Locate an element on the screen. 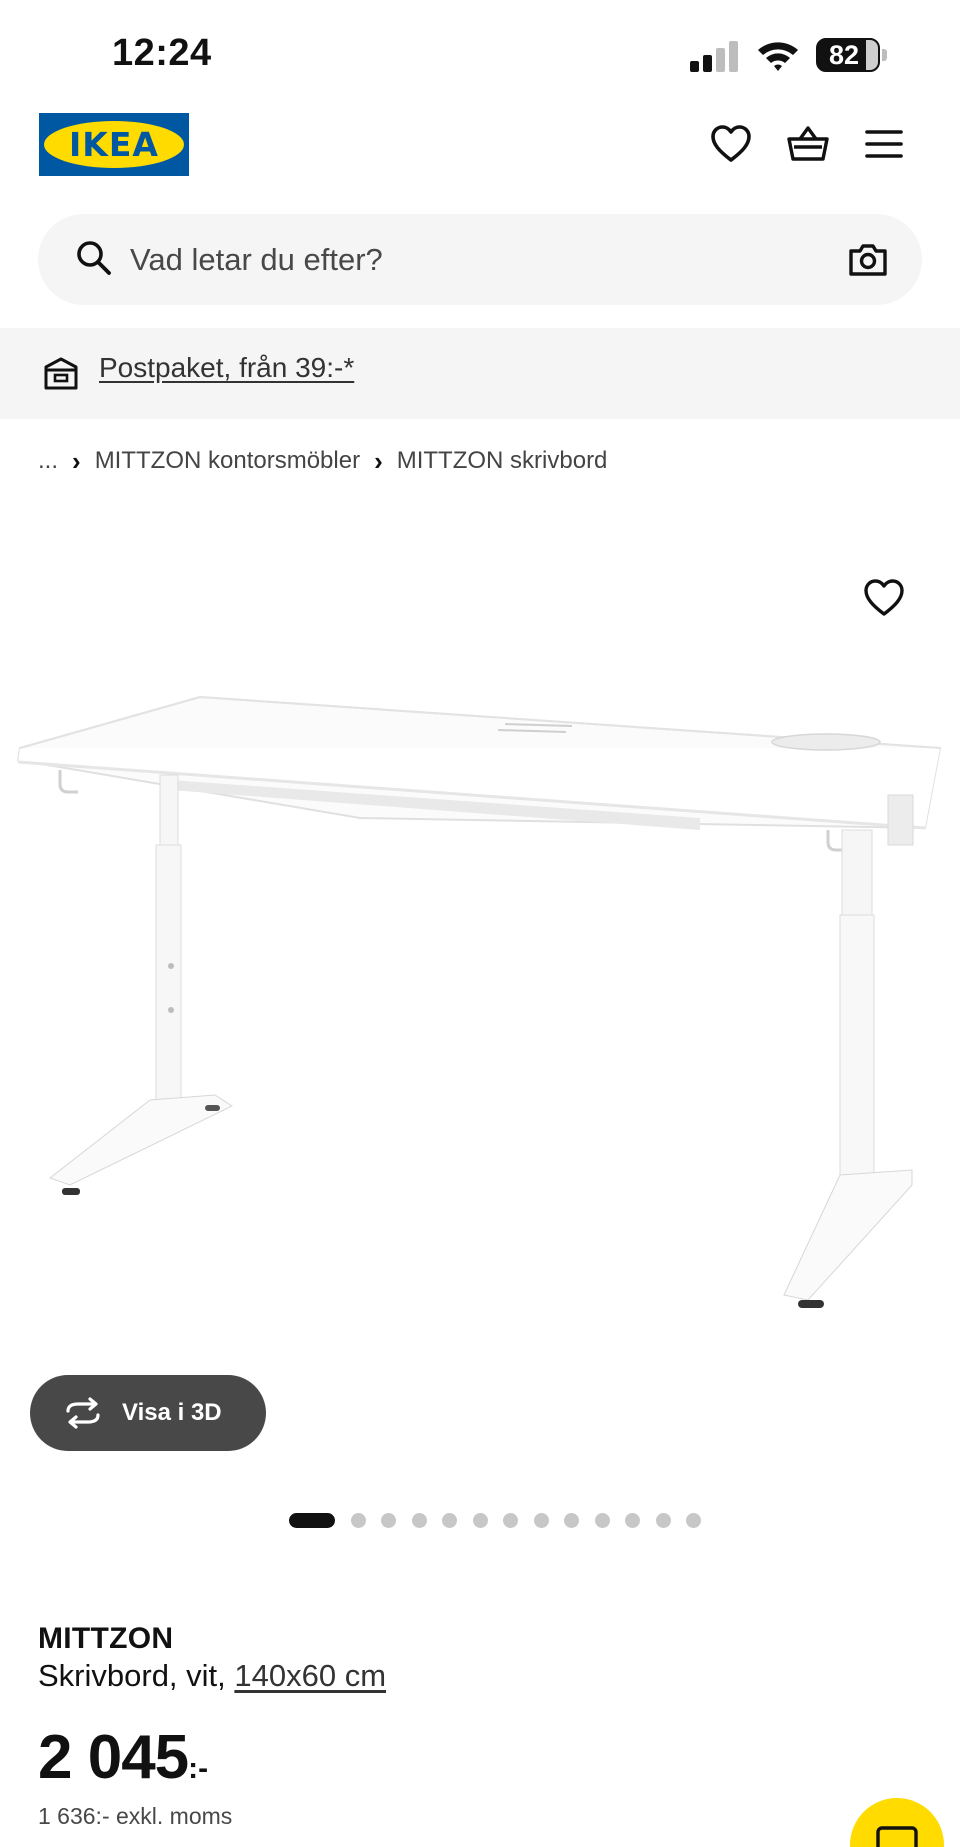  cellular-signal-icon is located at coordinates (716, 56).